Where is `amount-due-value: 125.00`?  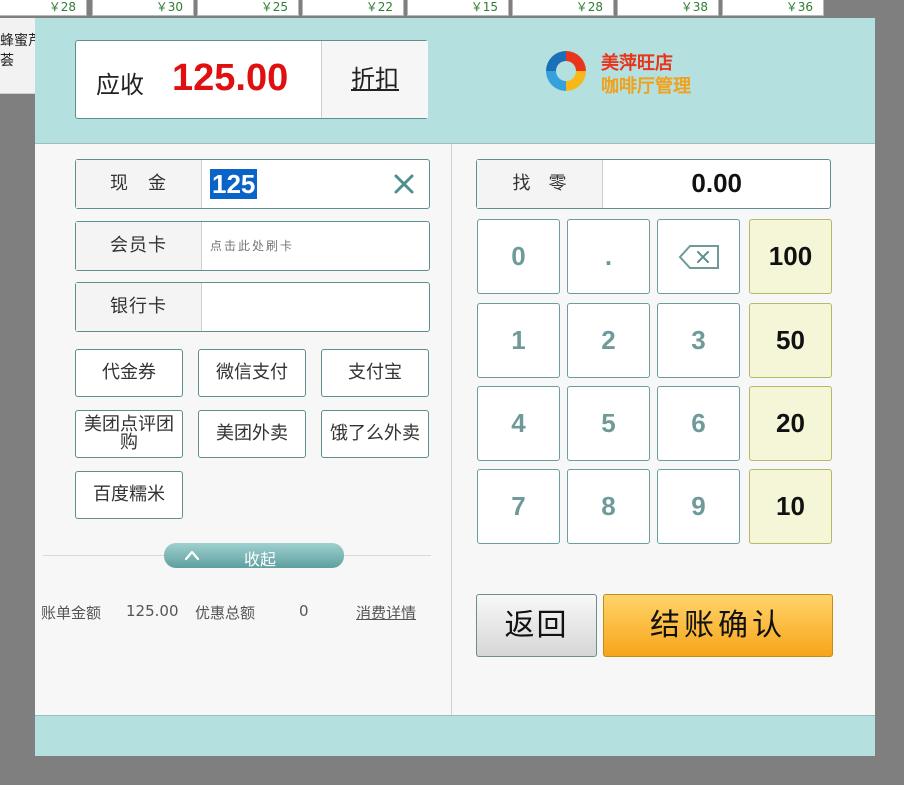
amount-due-value: 125.00 is located at coordinates (230, 78).